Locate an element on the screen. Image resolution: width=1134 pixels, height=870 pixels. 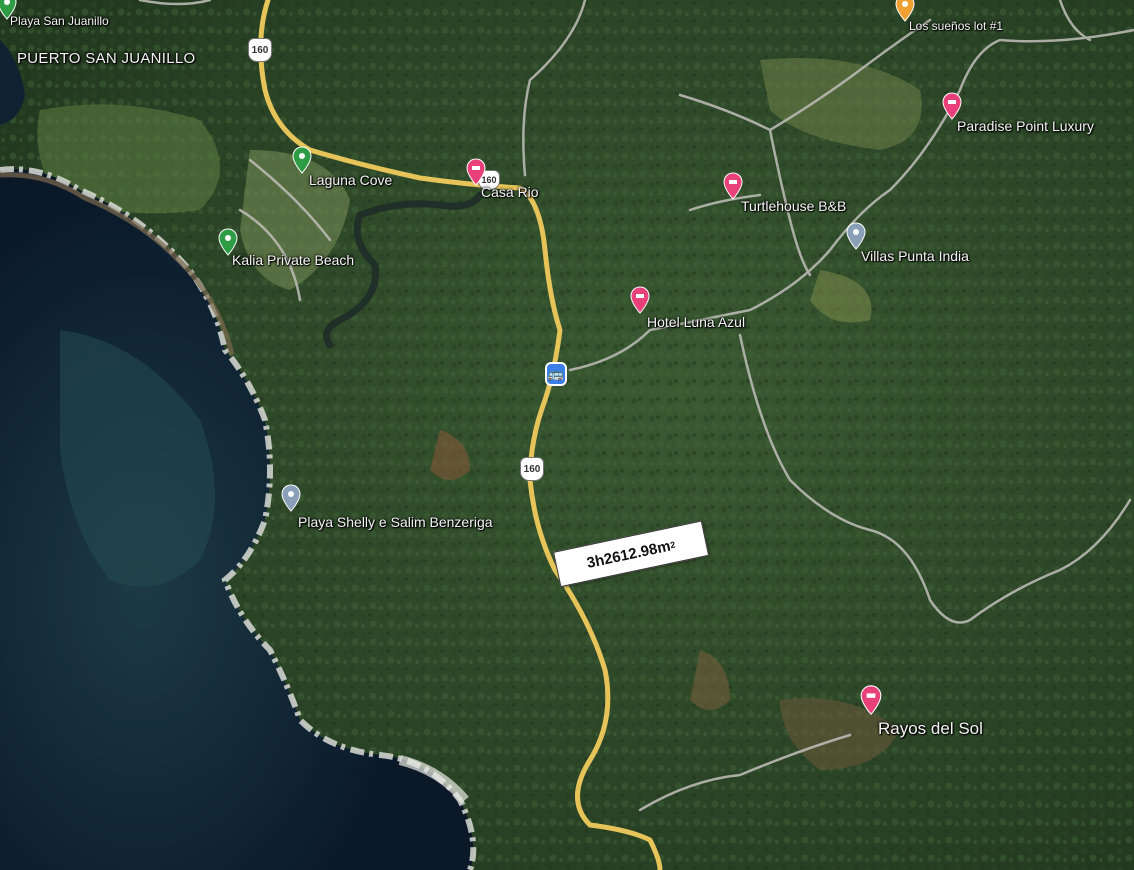
bus-stop-icon: 🚌 is located at coordinates (556, 374).